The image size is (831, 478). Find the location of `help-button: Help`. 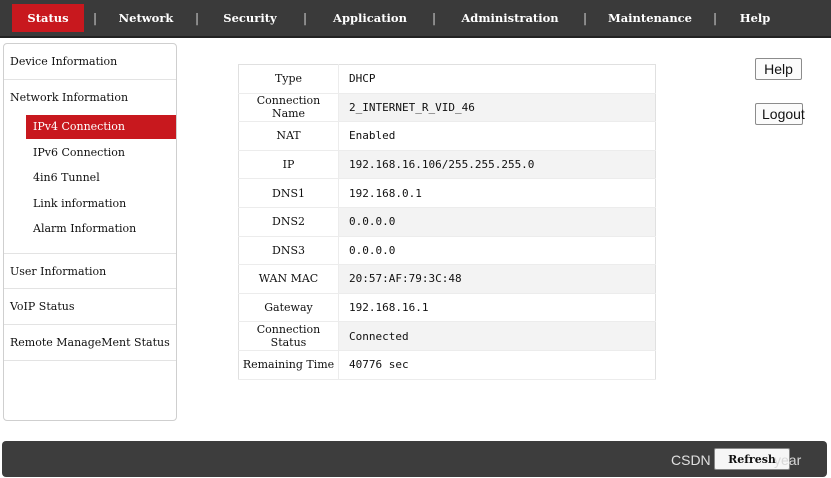

help-button: Help is located at coordinates (778, 69).